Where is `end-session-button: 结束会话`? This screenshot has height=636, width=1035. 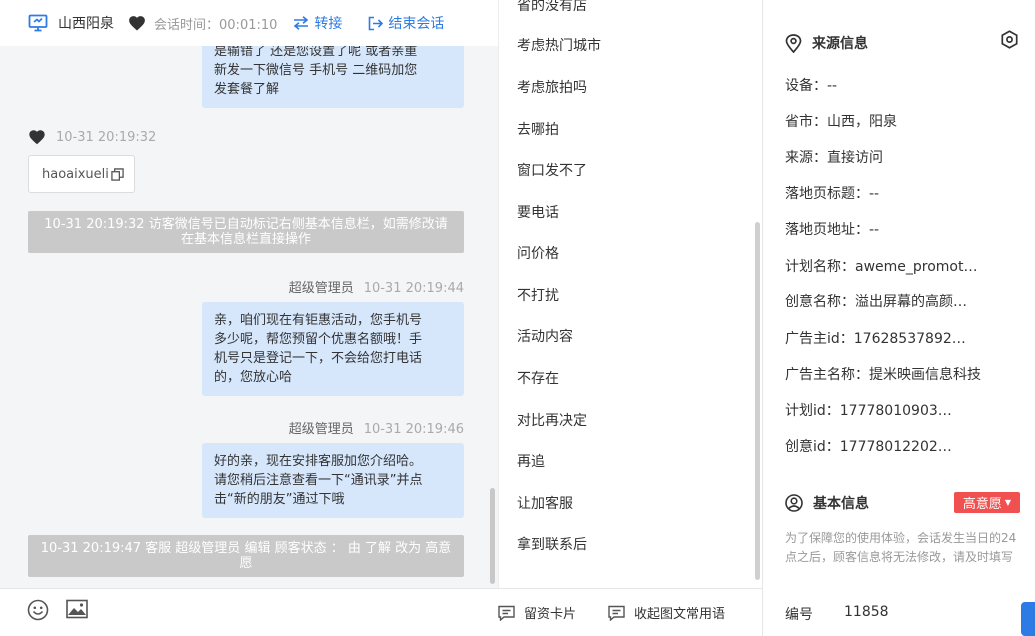
end-session-button: 结束会话 is located at coordinates (406, 23).